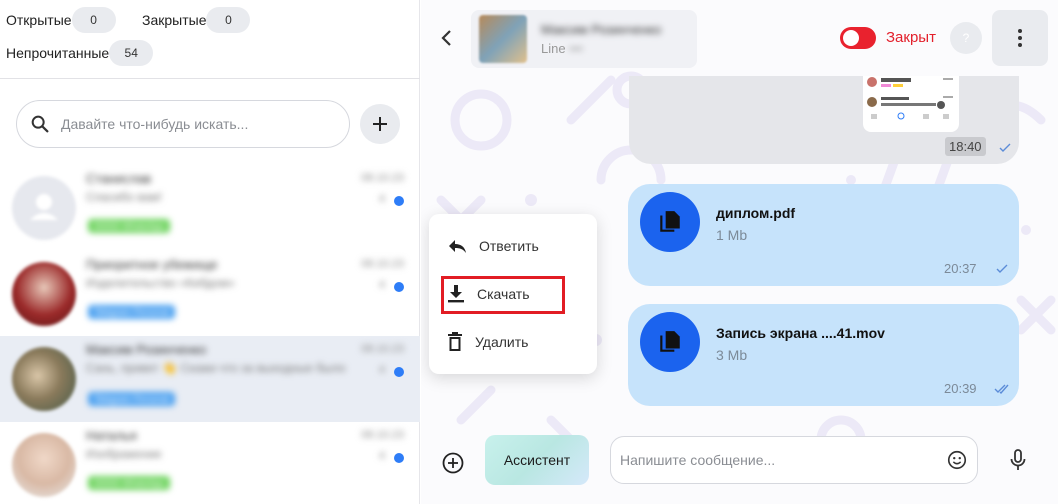 The image size is (1058, 504). I want to click on add-circle-icon, so click(453, 463).